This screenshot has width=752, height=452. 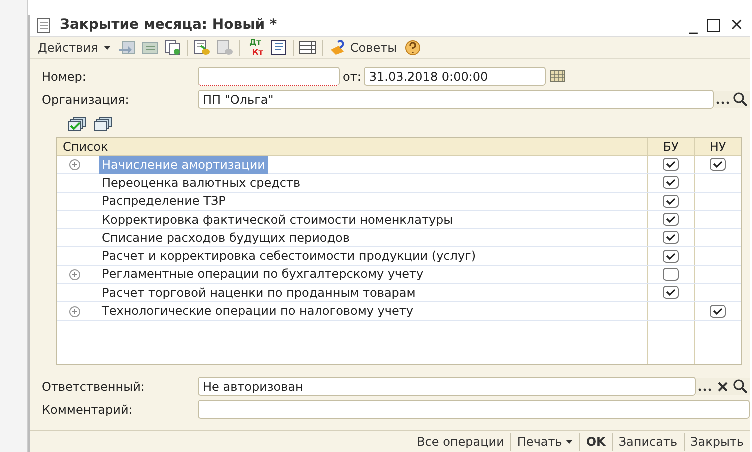 What do you see at coordinates (224, 237) in the screenshot?
I see `operation-name: Списание расходов будущих периодов` at bounding box center [224, 237].